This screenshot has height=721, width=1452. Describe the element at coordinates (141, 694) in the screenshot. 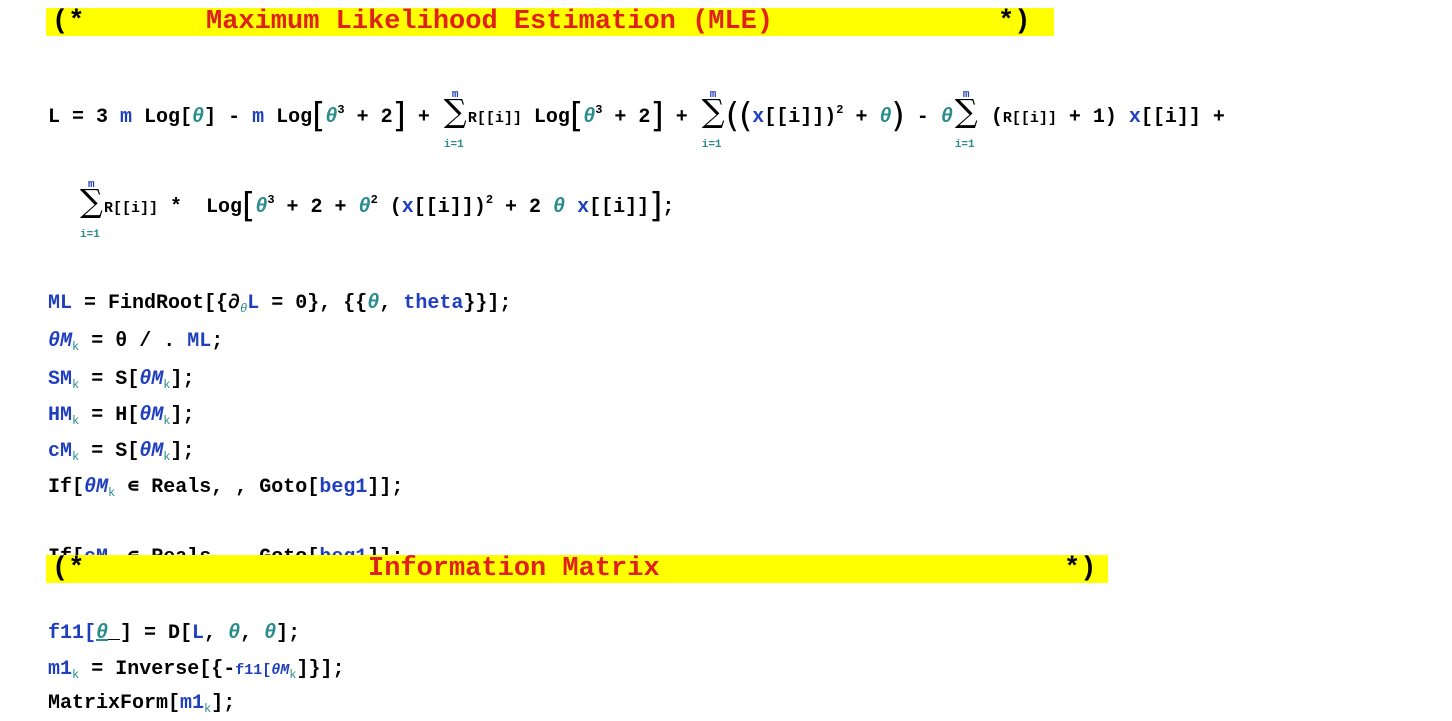

I see `code-line-matrixform: MatrixForm[m1k];` at that location.